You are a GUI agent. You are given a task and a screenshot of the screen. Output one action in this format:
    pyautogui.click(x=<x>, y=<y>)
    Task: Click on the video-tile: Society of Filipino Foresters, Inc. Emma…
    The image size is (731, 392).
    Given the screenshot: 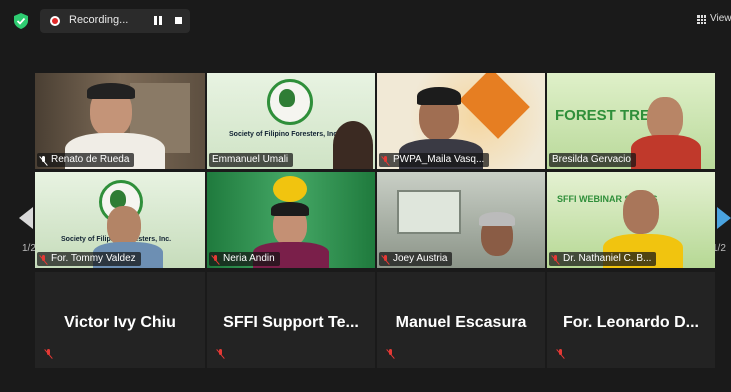 What is the action you would take?
    pyautogui.click(x=291, y=121)
    